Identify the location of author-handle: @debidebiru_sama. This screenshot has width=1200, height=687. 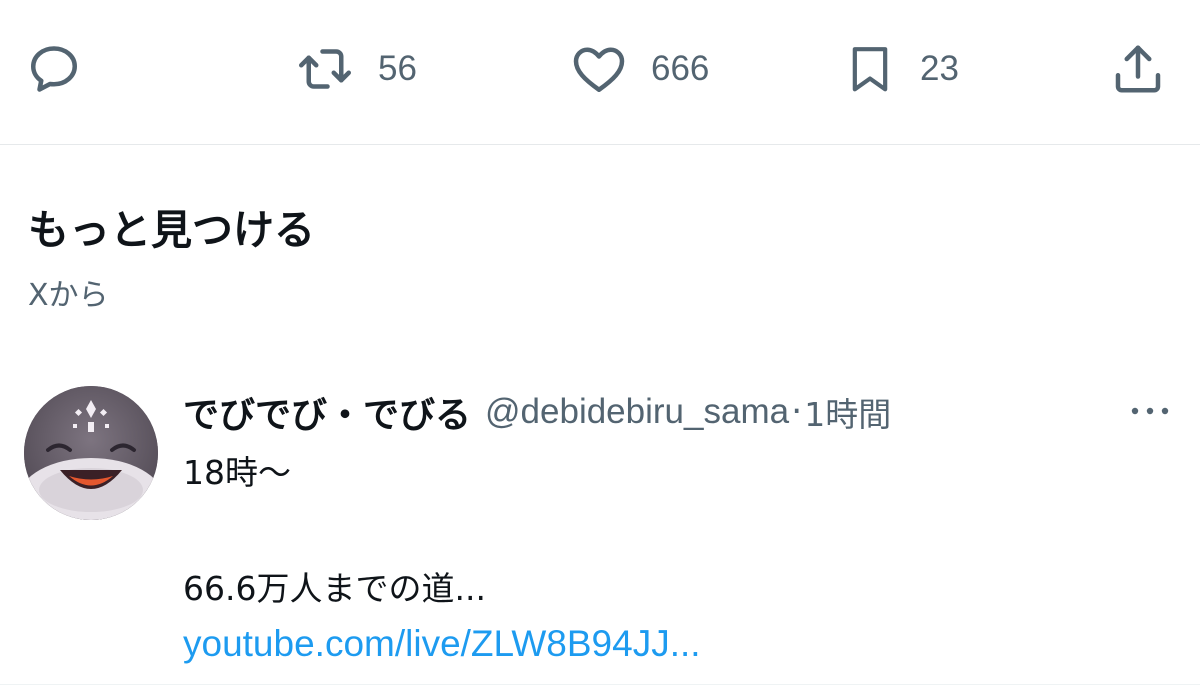
(637, 412).